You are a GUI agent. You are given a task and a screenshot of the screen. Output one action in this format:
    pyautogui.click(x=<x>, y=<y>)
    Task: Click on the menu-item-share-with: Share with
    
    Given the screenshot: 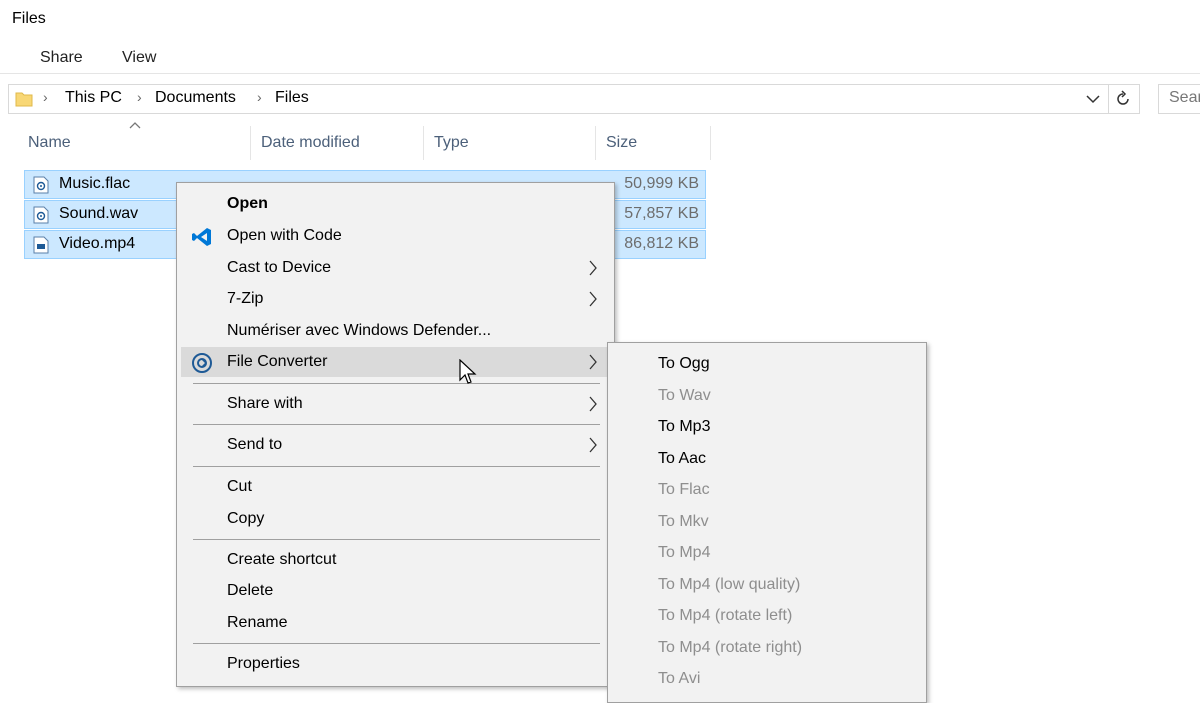 What is the action you would take?
    pyautogui.click(x=395, y=404)
    